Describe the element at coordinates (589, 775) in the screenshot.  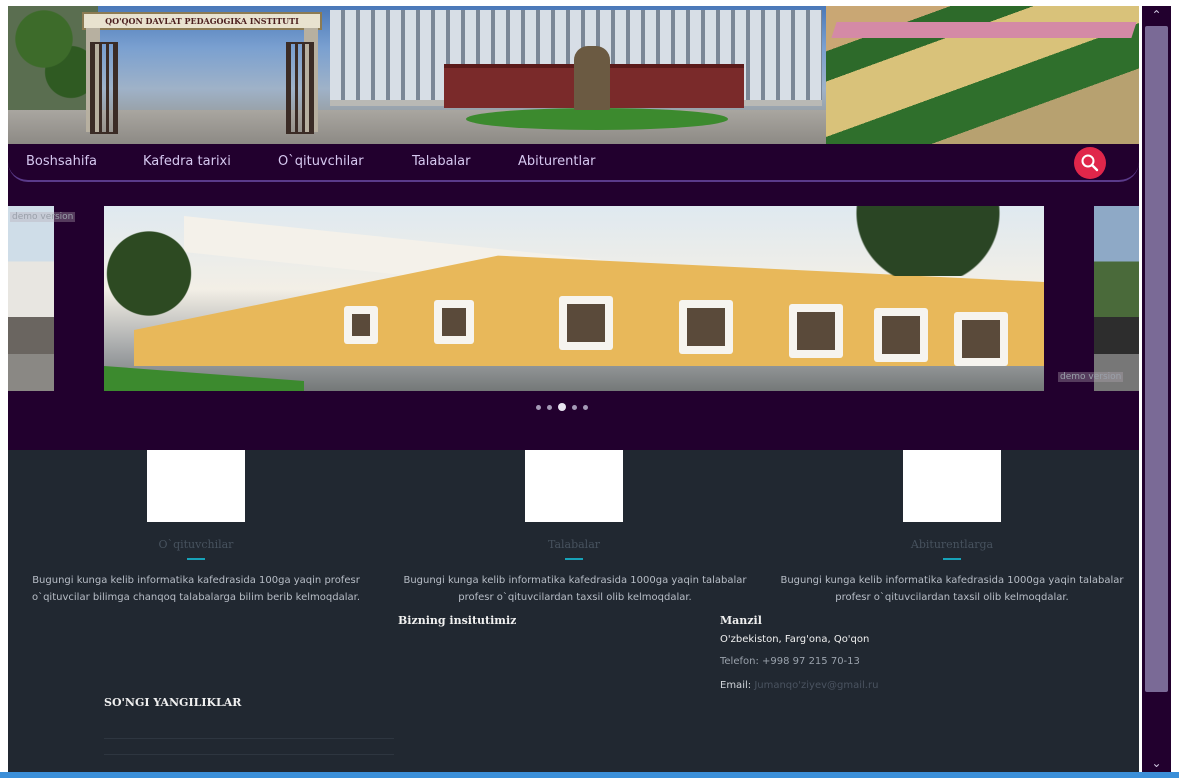
I see `window-bottom-edge` at that location.